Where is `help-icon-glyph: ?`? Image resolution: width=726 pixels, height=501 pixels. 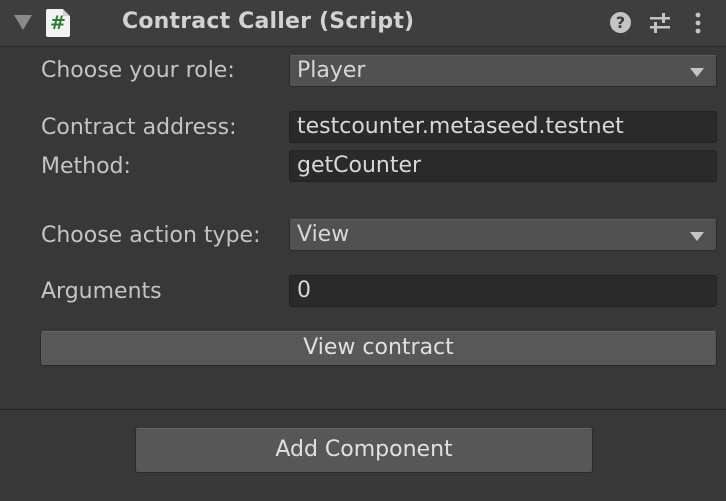
help-icon-glyph: ? is located at coordinates (620, 22).